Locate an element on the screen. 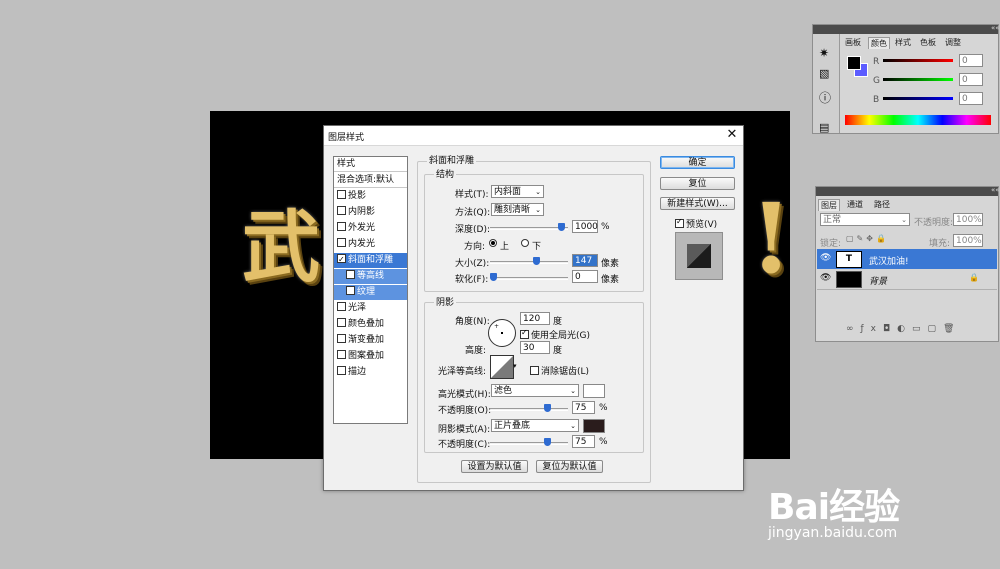 The height and width of the screenshot is (569, 1000). highlight-opacity-slider is located at coordinates (529, 409).